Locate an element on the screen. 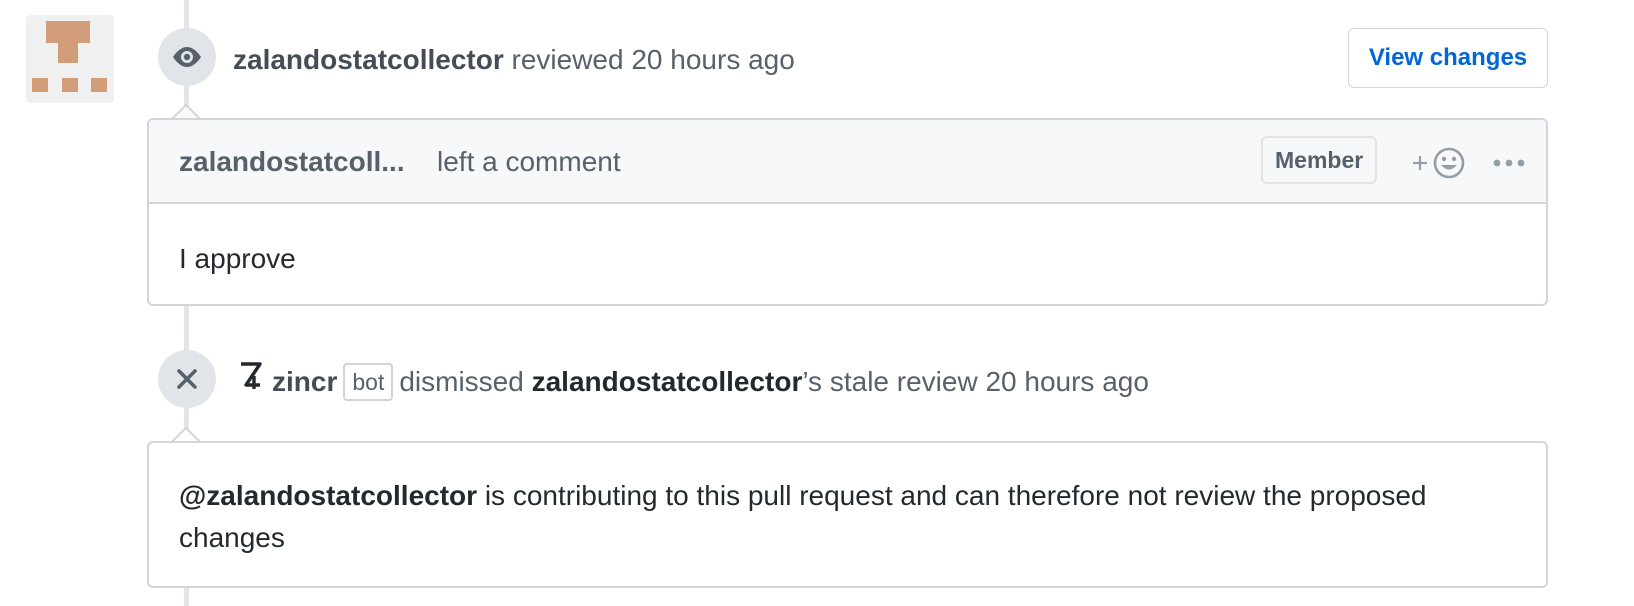 The image size is (1634, 606). zincr-author-link: zincr is located at coordinates (304, 381).